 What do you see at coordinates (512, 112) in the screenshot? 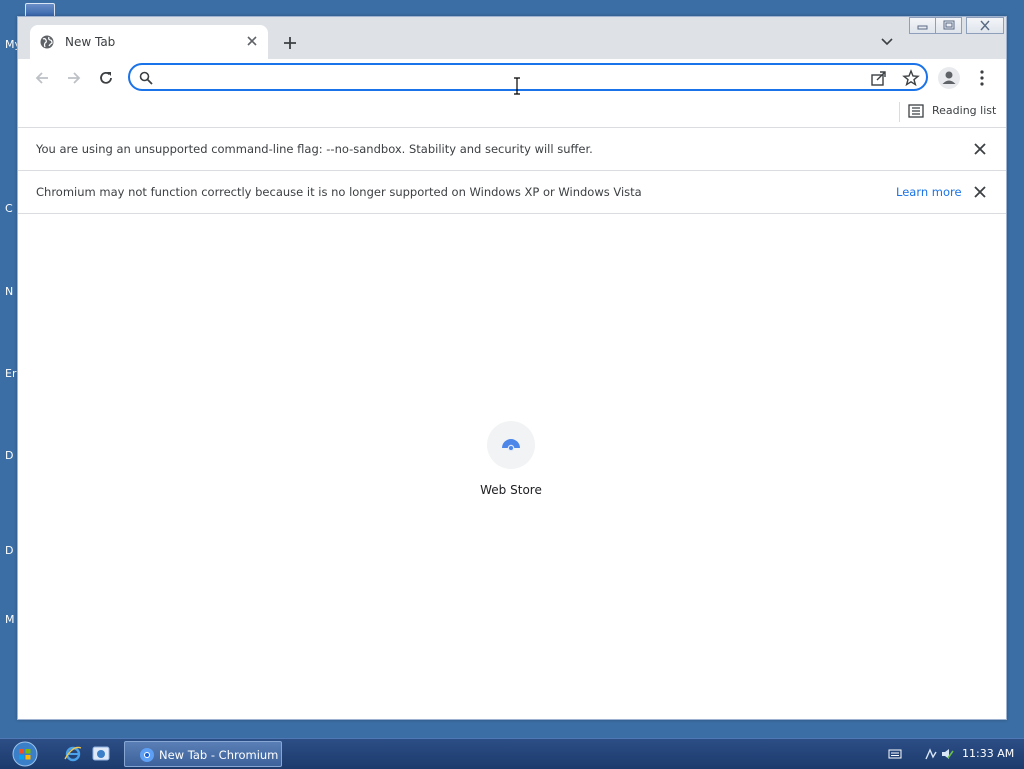
I see `bookmark-bar: Reading list` at bounding box center [512, 112].